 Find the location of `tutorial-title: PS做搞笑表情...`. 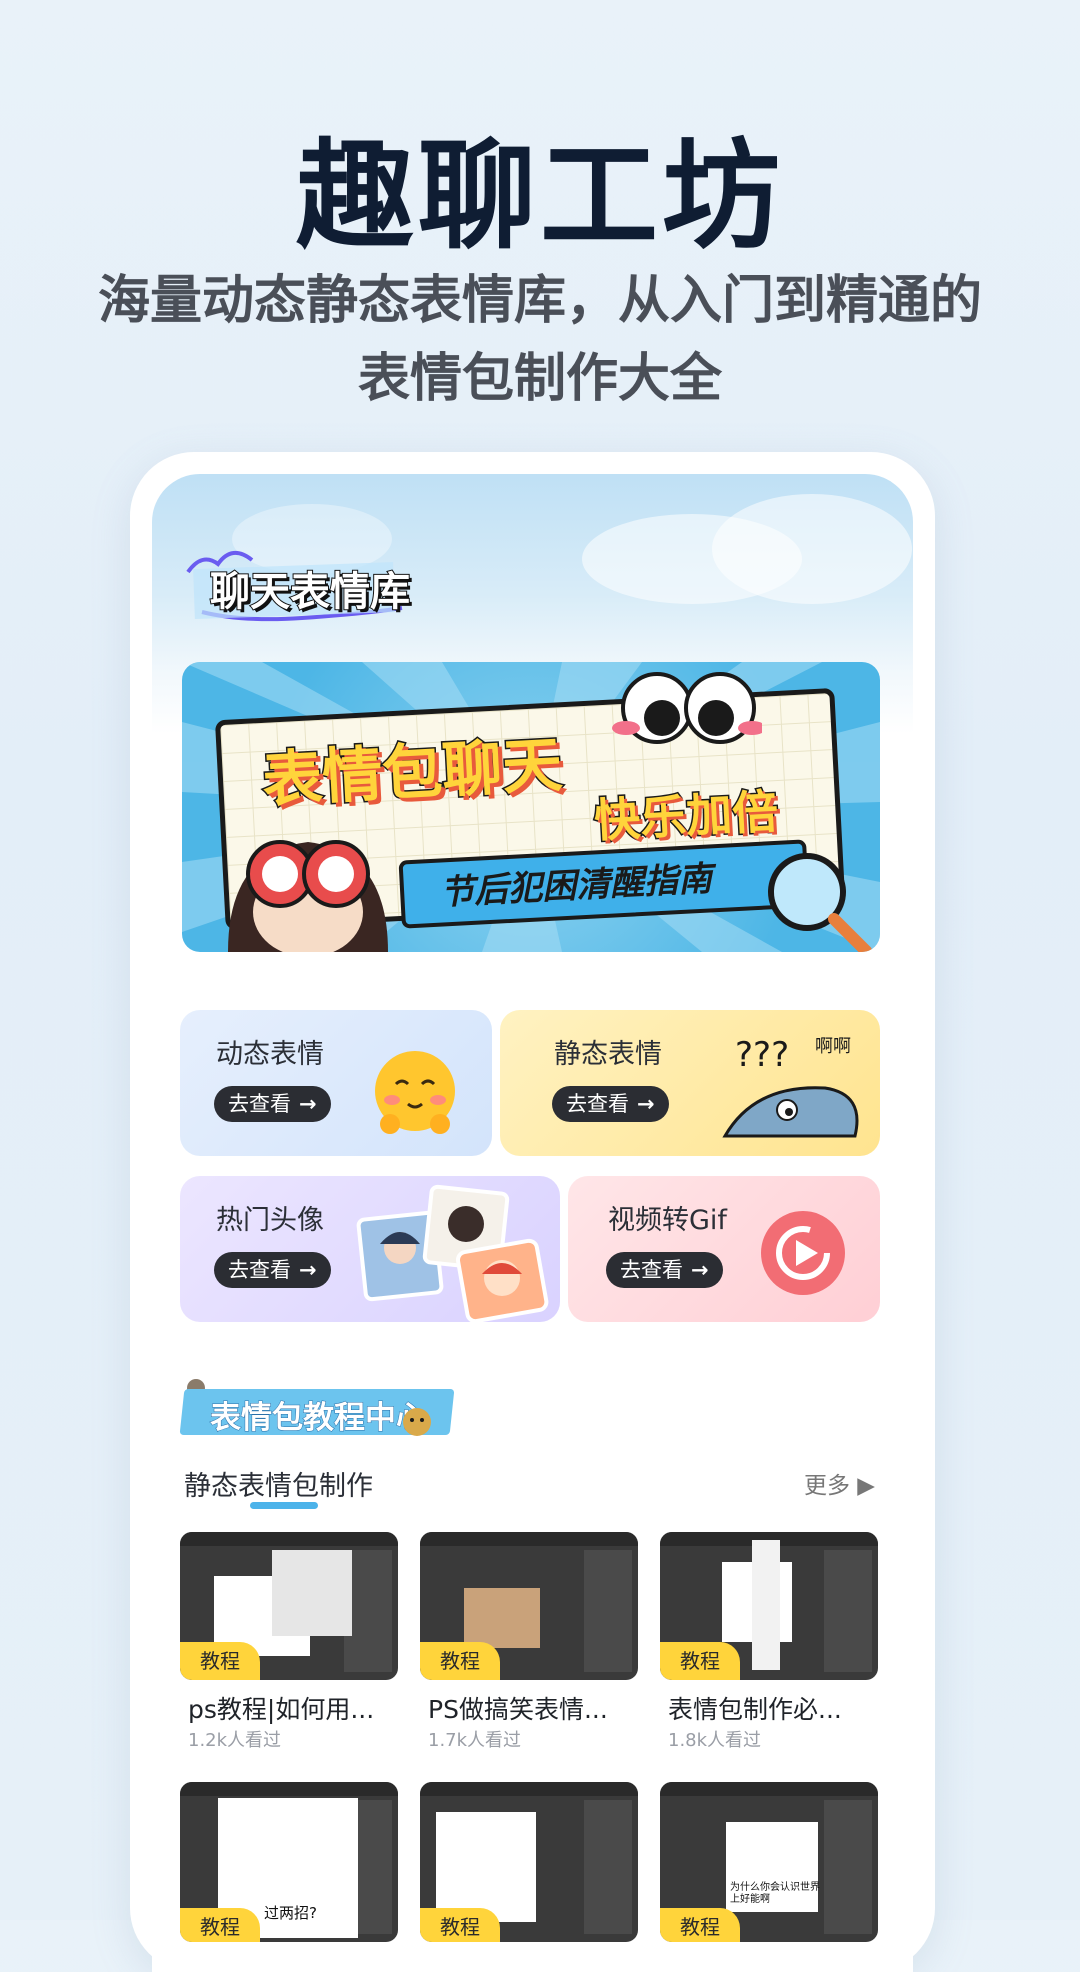

tutorial-title: PS做搞笑表情... is located at coordinates (518, 1708).